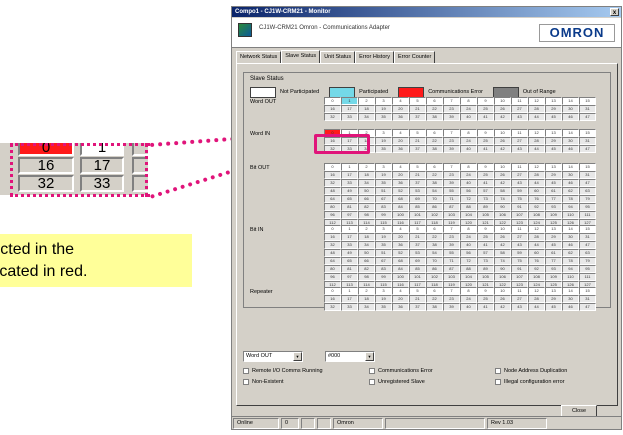  What do you see at coordinates (485, 101) in the screenshot?
I see `slave-cell: 9` at bounding box center [485, 101].